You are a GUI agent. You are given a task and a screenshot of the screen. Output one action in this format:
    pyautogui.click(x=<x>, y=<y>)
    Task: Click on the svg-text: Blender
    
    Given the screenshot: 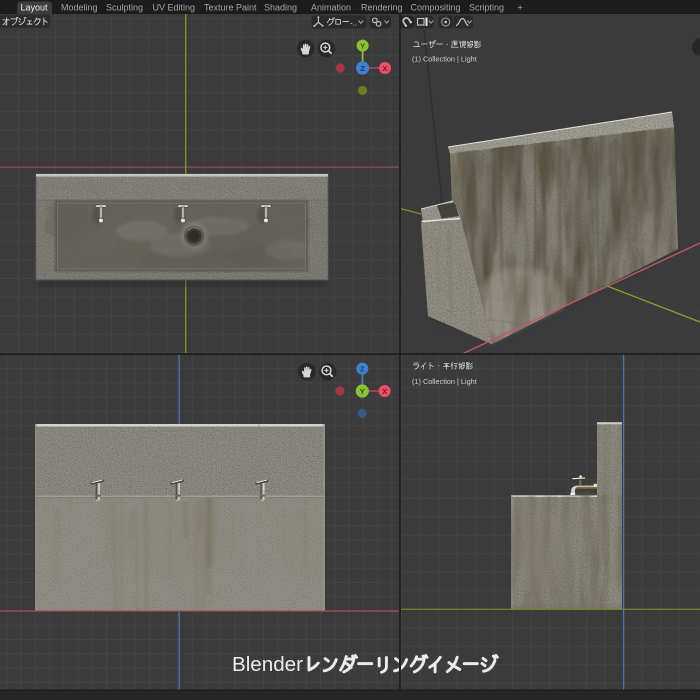 What is the action you would take?
    pyautogui.click(x=267, y=664)
    